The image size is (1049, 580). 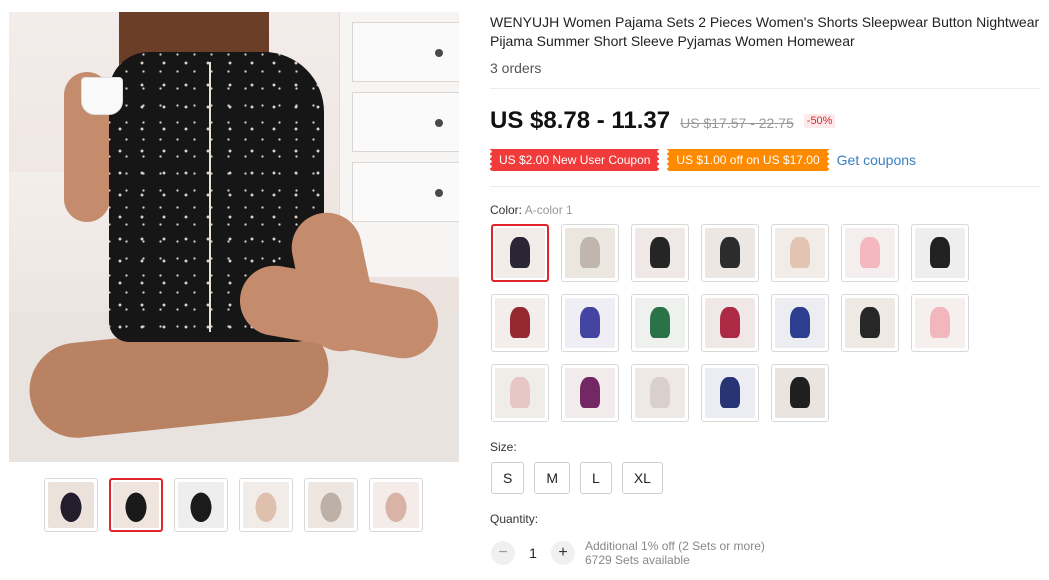 What do you see at coordinates (675, 546) in the screenshot?
I see `bulk-offer-text: Additional 1% off (2 Sets or more)` at bounding box center [675, 546].